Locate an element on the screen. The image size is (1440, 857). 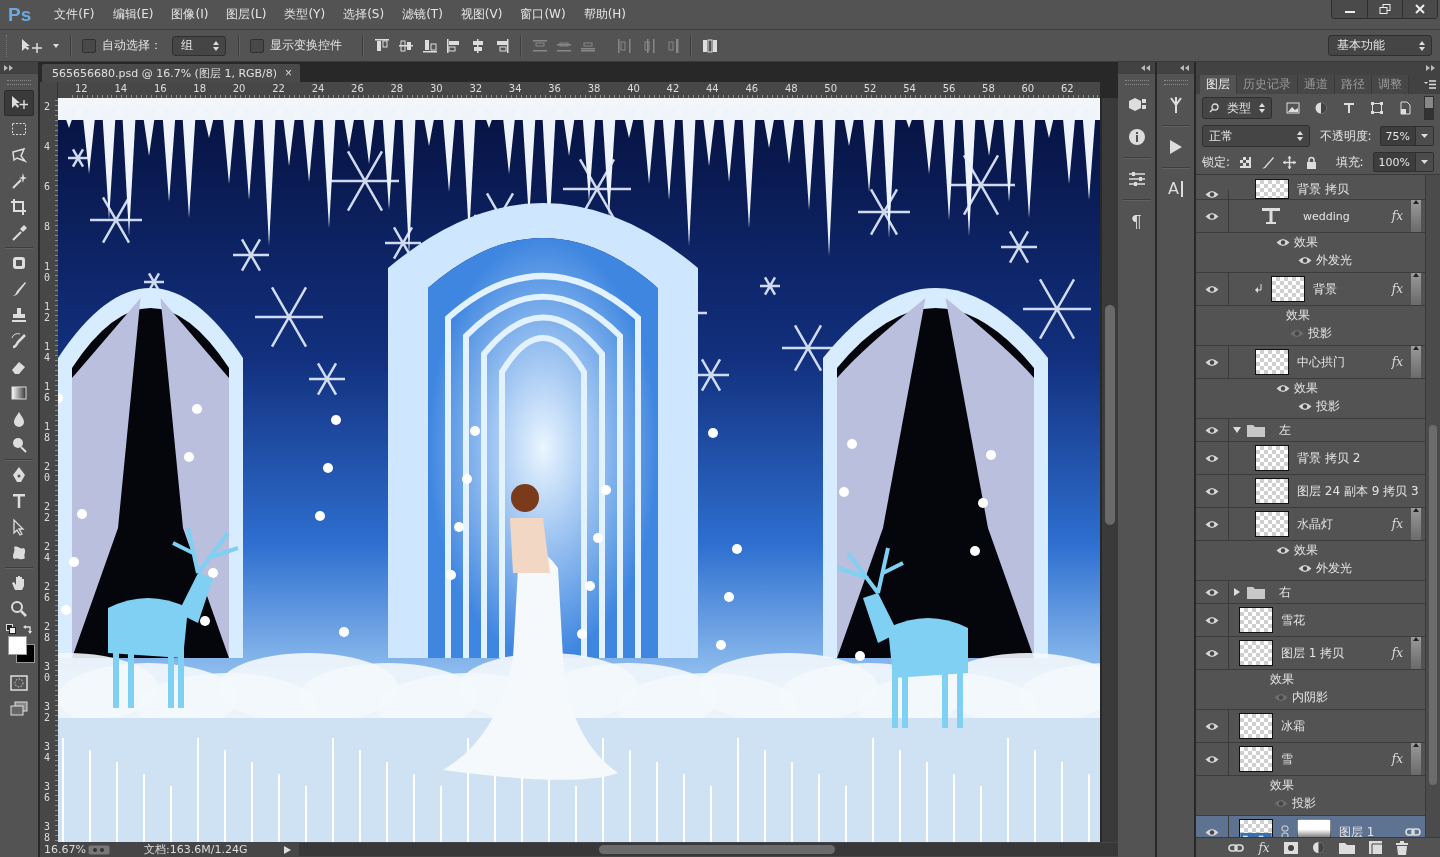
panel-tab: 图层 is located at coordinates (1218, 84).